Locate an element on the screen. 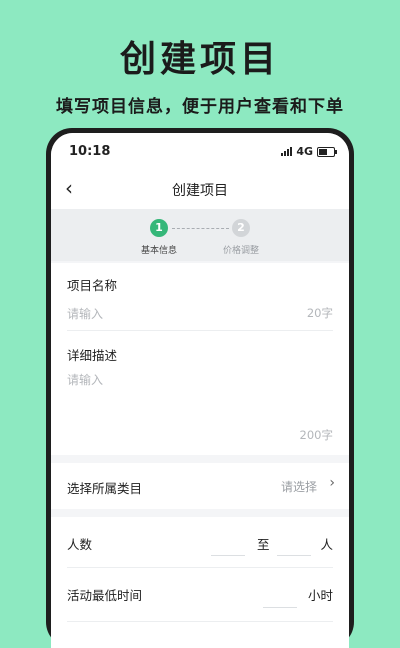 Image resolution: width=400 pixels, height=648 pixels. people-max-input is located at coordinates (294, 555).